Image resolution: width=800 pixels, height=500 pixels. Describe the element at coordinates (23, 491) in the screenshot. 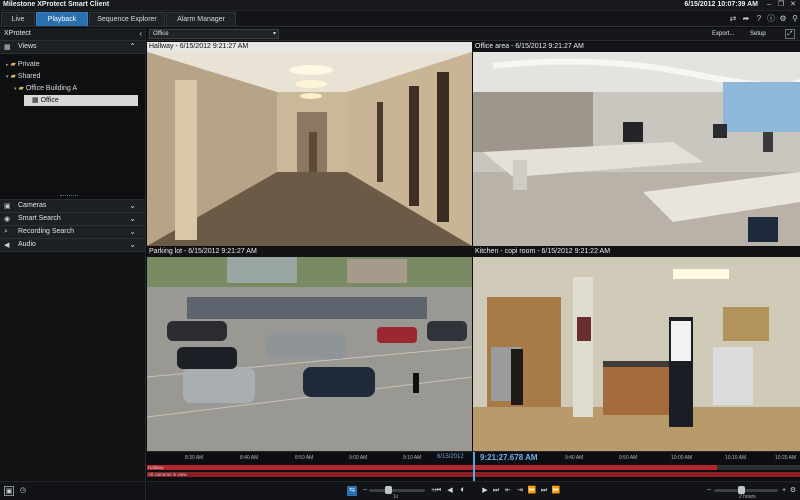

I see `clock-icon: ◷` at that location.